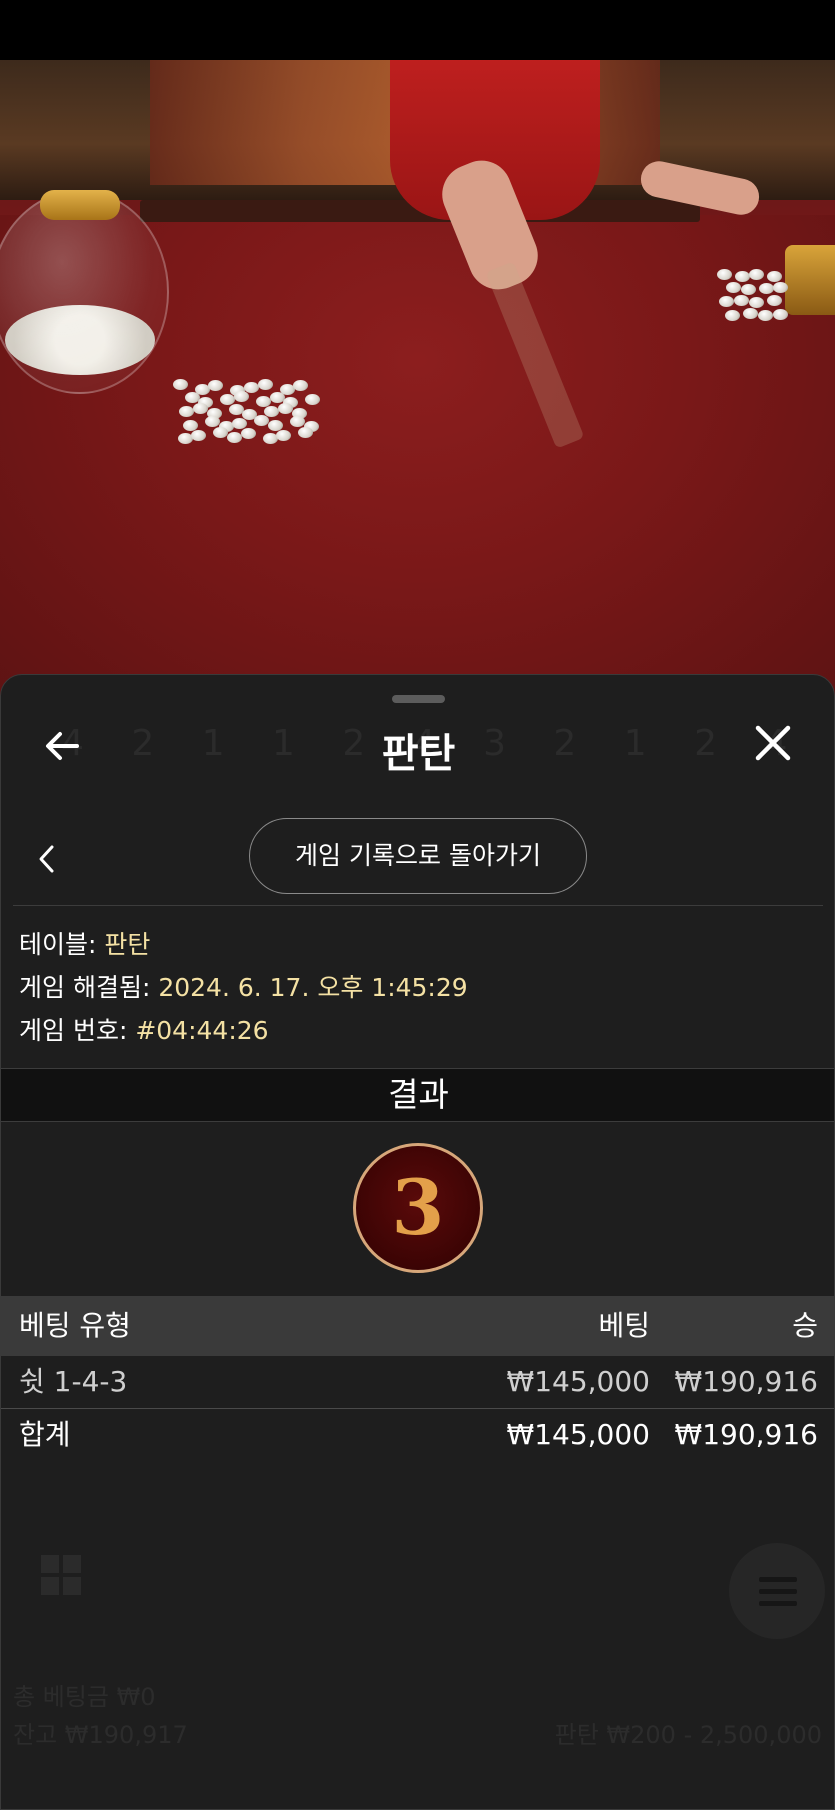  Describe the element at coordinates (688, 1735) in the screenshot. I see `table-limit-ghost: 판탄 ₩200 - 2,500,000` at that location.